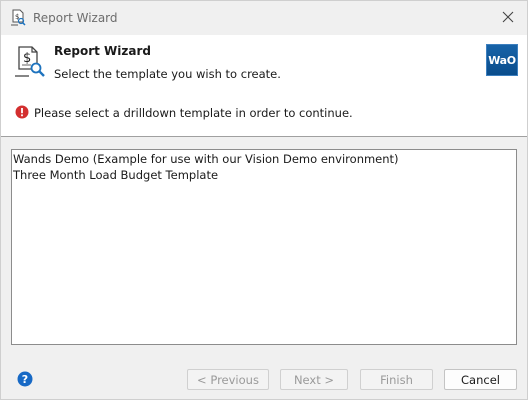 The width and height of the screenshot is (528, 400). What do you see at coordinates (396, 379) in the screenshot?
I see `finish-button: Finish` at bounding box center [396, 379].